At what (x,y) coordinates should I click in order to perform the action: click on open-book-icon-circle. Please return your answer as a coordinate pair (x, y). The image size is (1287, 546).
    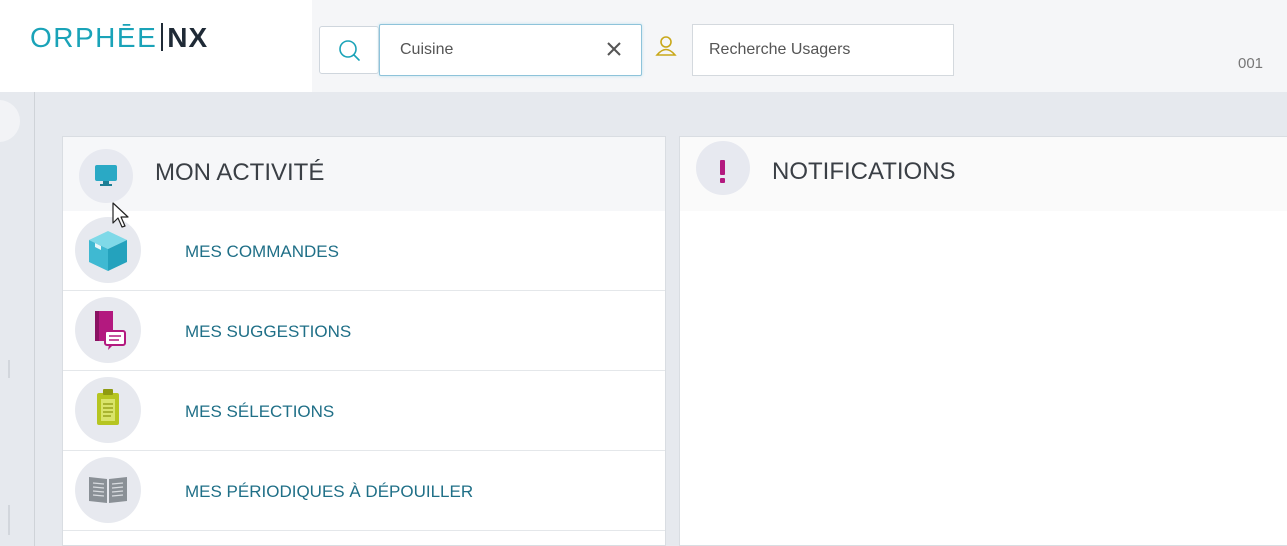
    Looking at the image, I should click on (108, 490).